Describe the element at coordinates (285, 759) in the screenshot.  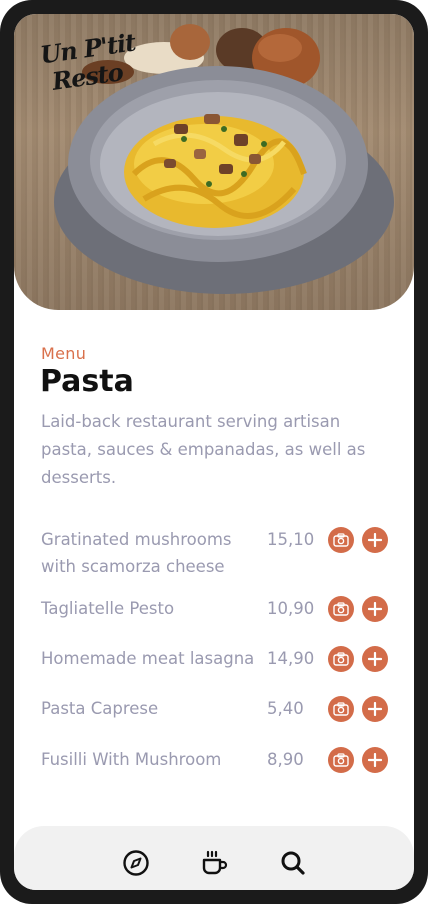
I see `menu-item-price: 8,90` at that location.